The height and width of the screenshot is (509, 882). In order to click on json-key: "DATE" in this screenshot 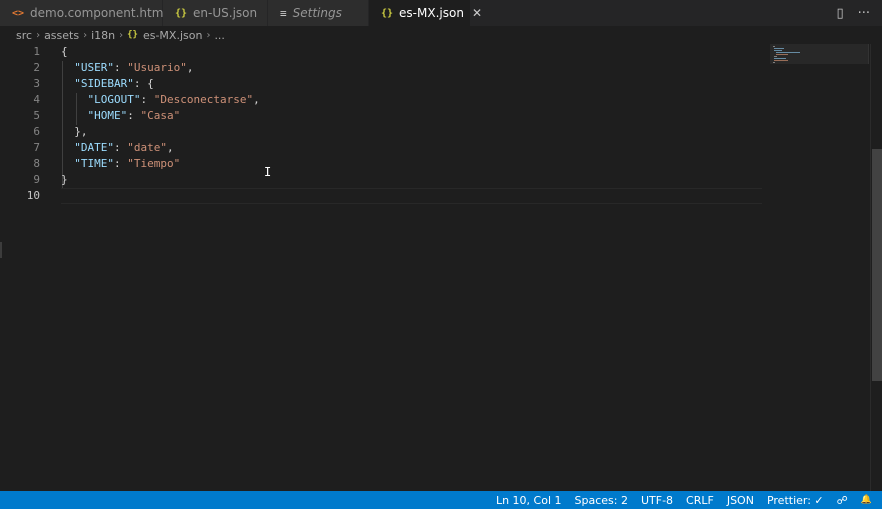, I will do `click(94, 147)`.